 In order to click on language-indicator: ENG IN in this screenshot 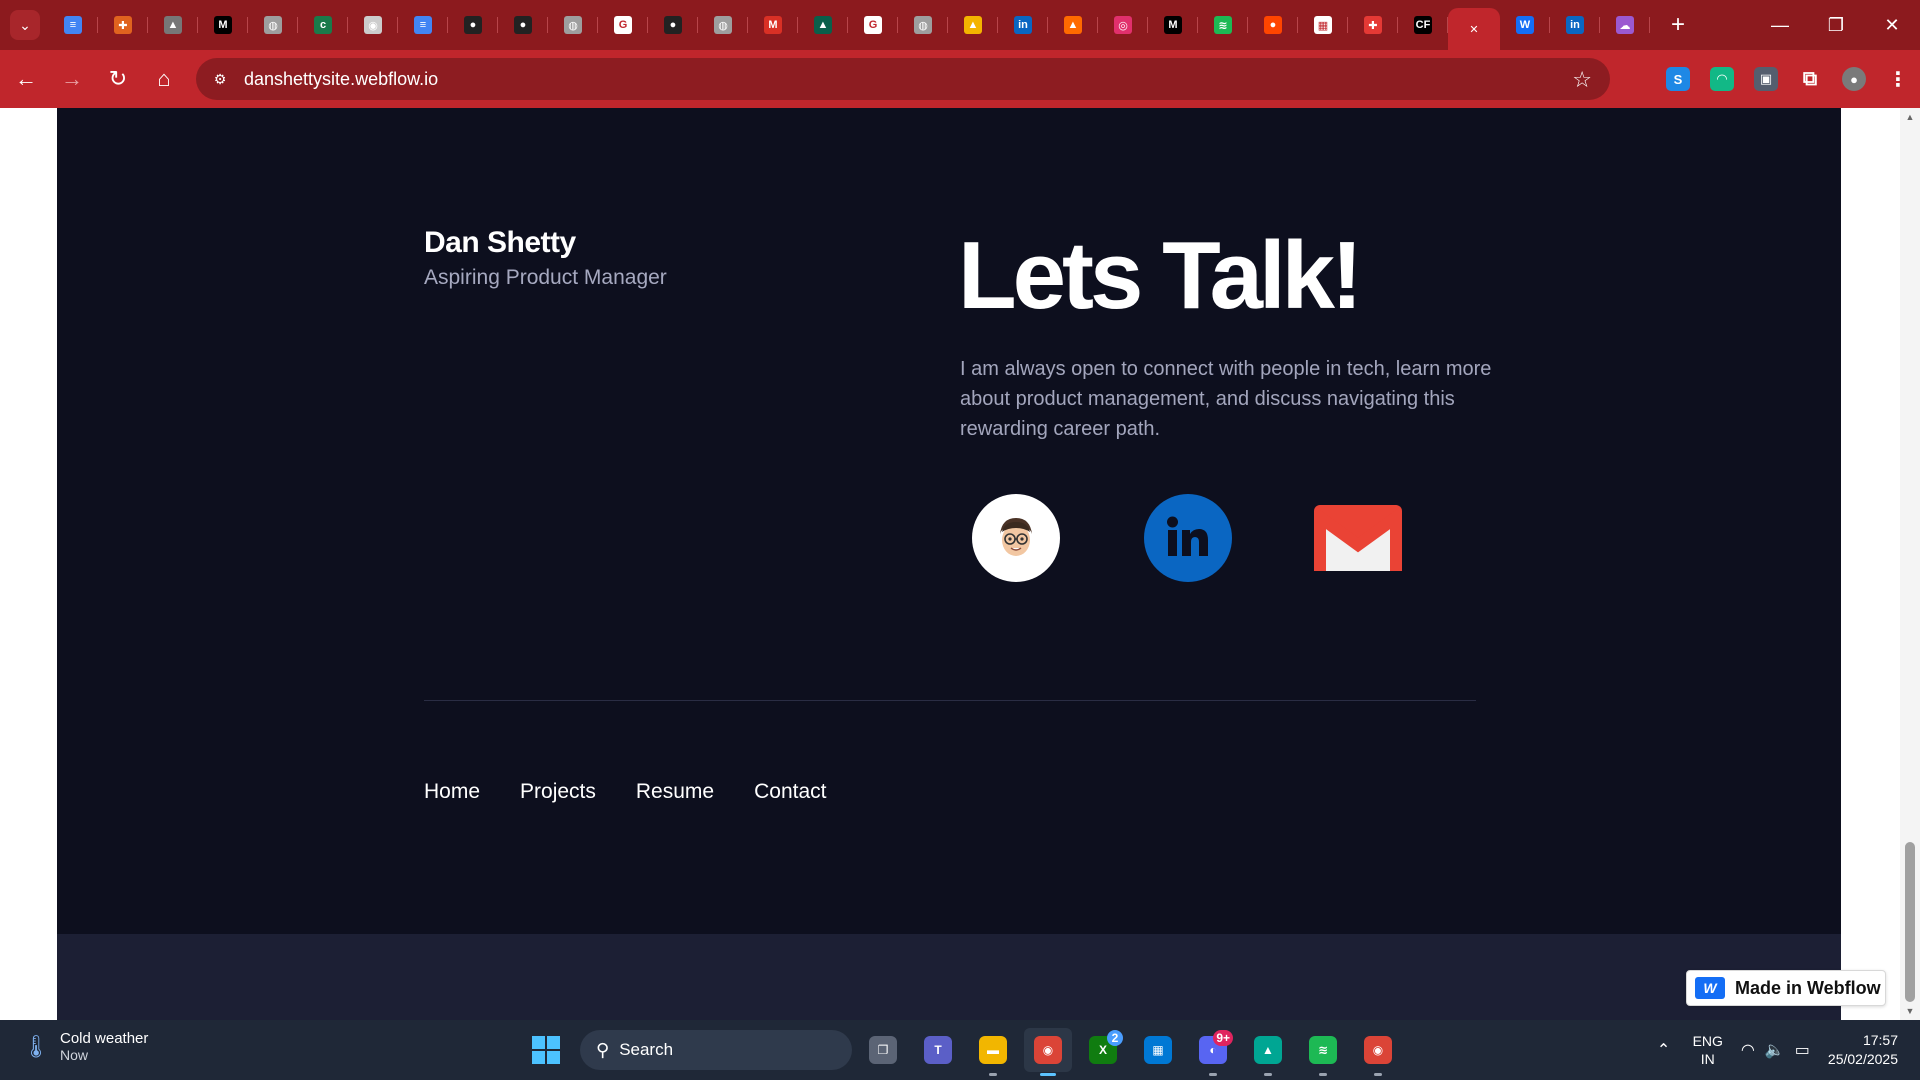, I will do `click(1708, 1050)`.